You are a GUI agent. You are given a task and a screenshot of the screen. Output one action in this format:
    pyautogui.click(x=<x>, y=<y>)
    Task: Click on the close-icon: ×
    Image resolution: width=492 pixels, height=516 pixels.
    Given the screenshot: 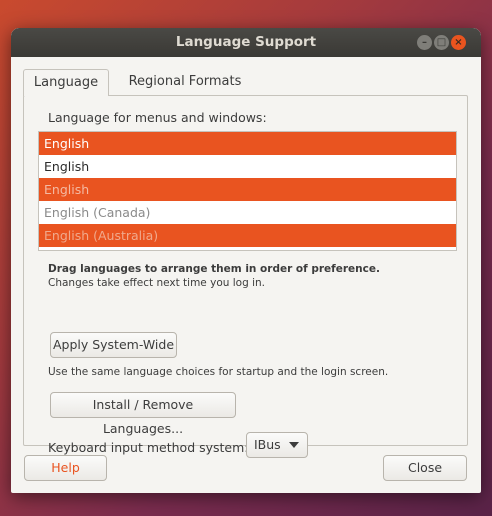 What is the action you would take?
    pyautogui.click(x=458, y=42)
    